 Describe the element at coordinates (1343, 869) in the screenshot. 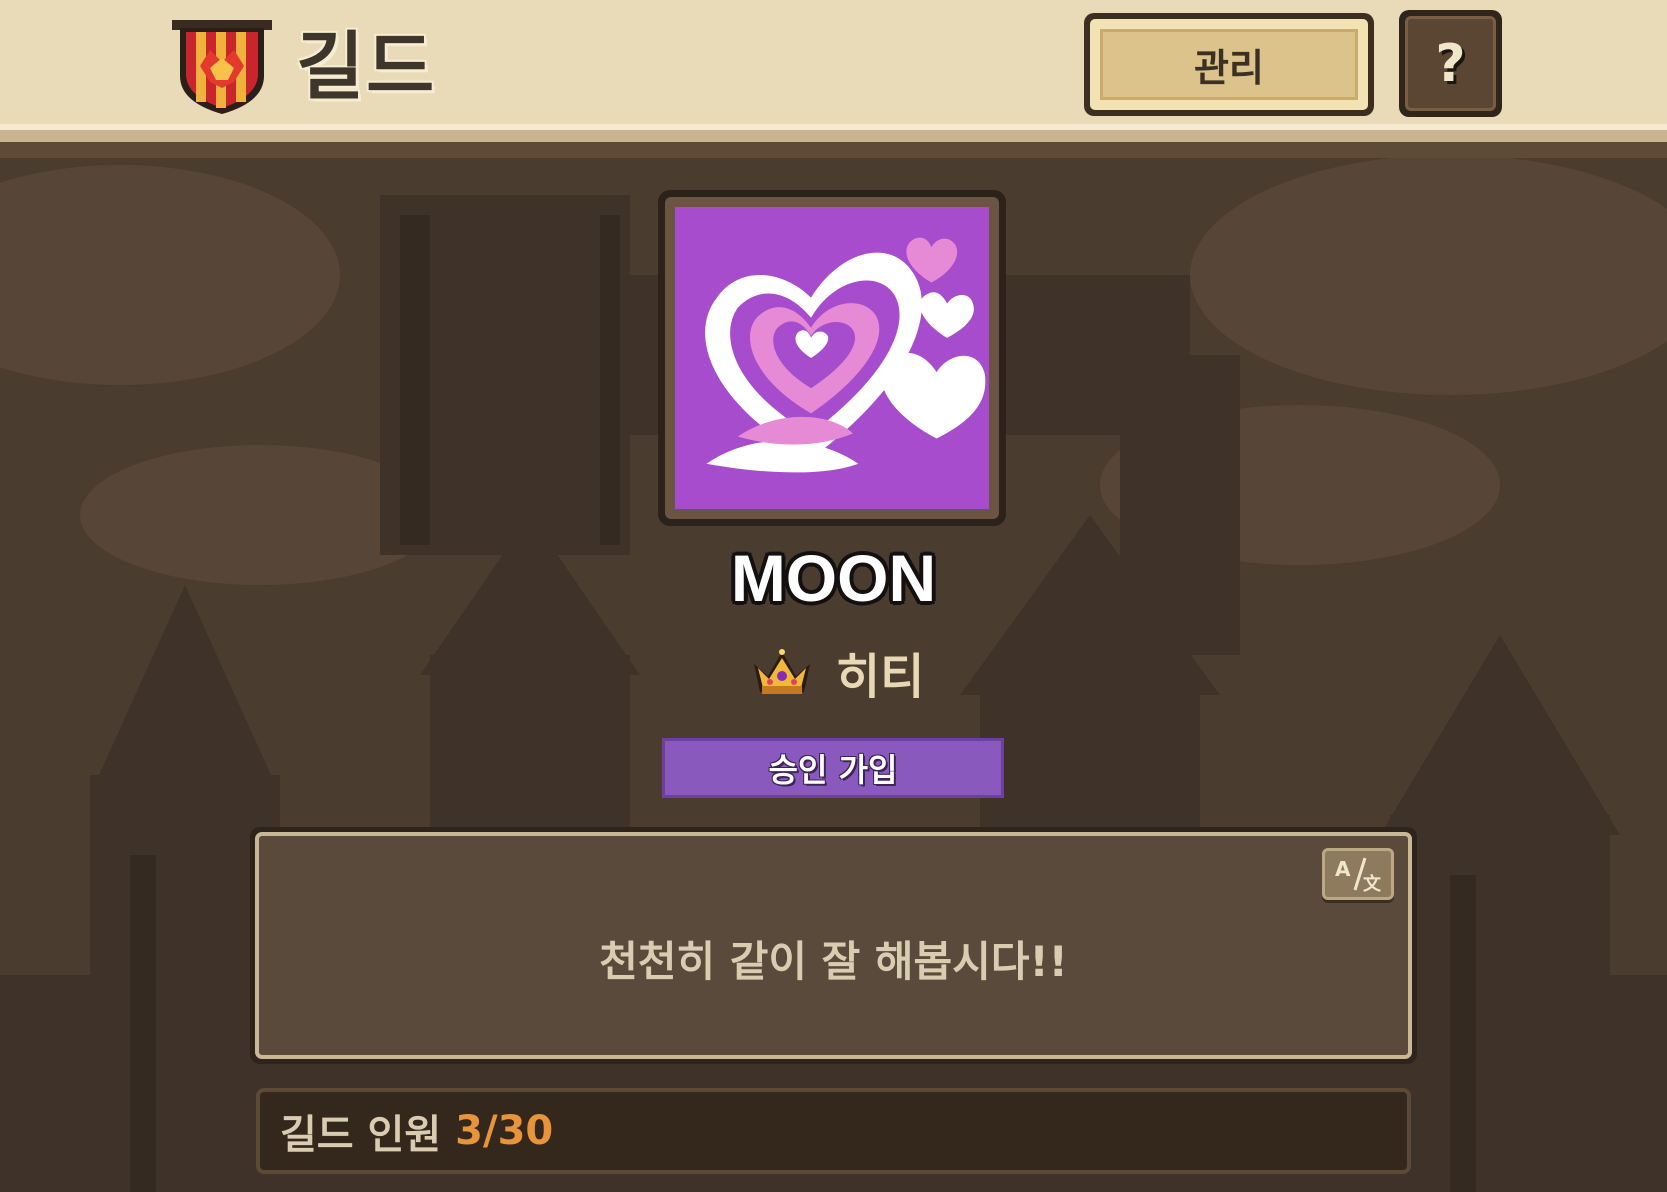

I see `svg-text: A` at that location.